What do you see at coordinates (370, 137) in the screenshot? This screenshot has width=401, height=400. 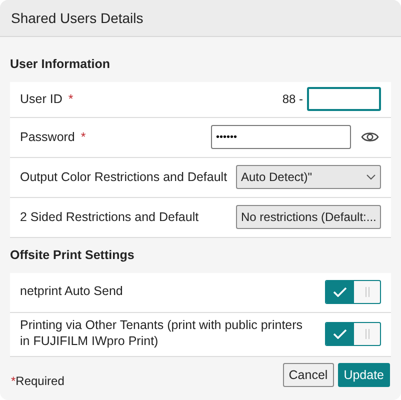 I see `eye-icon` at bounding box center [370, 137].